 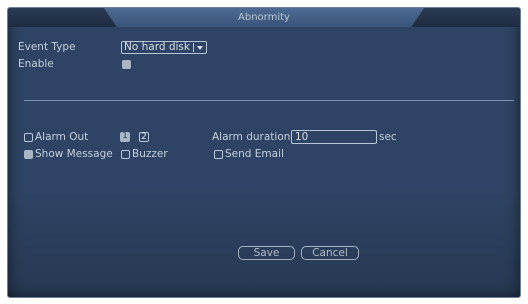 What do you see at coordinates (264, 17) in the screenshot?
I see `dialog-title: Abnormity` at bounding box center [264, 17].